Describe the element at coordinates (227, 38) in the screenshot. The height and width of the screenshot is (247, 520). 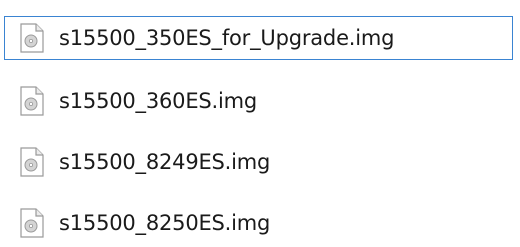
I see `file-name: s15500_350ES_for_Upgrade.img` at that location.